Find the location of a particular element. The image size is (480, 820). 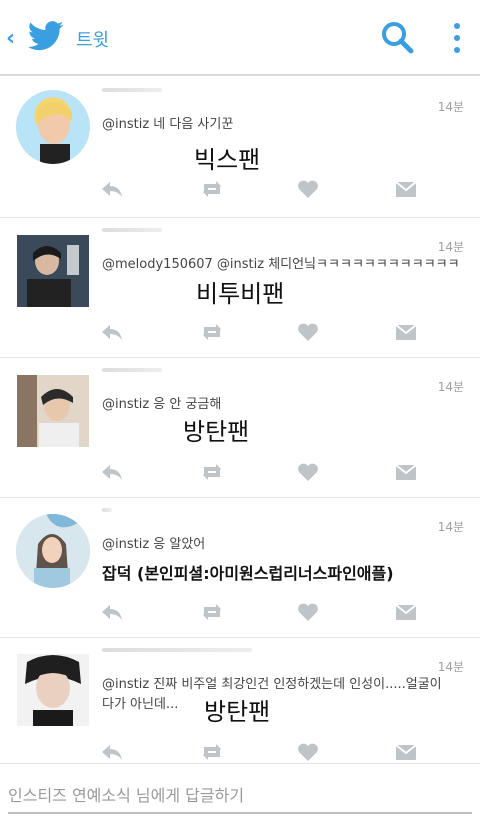

reply-input-placeholder: 인스티즈 연예소식 님에게 답글하기 is located at coordinates (126, 794).